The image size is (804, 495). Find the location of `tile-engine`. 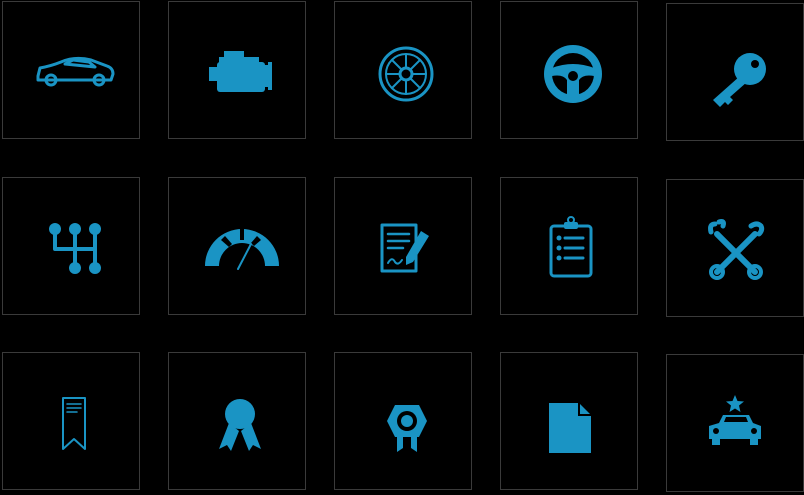

tile-engine is located at coordinates (237, 70).